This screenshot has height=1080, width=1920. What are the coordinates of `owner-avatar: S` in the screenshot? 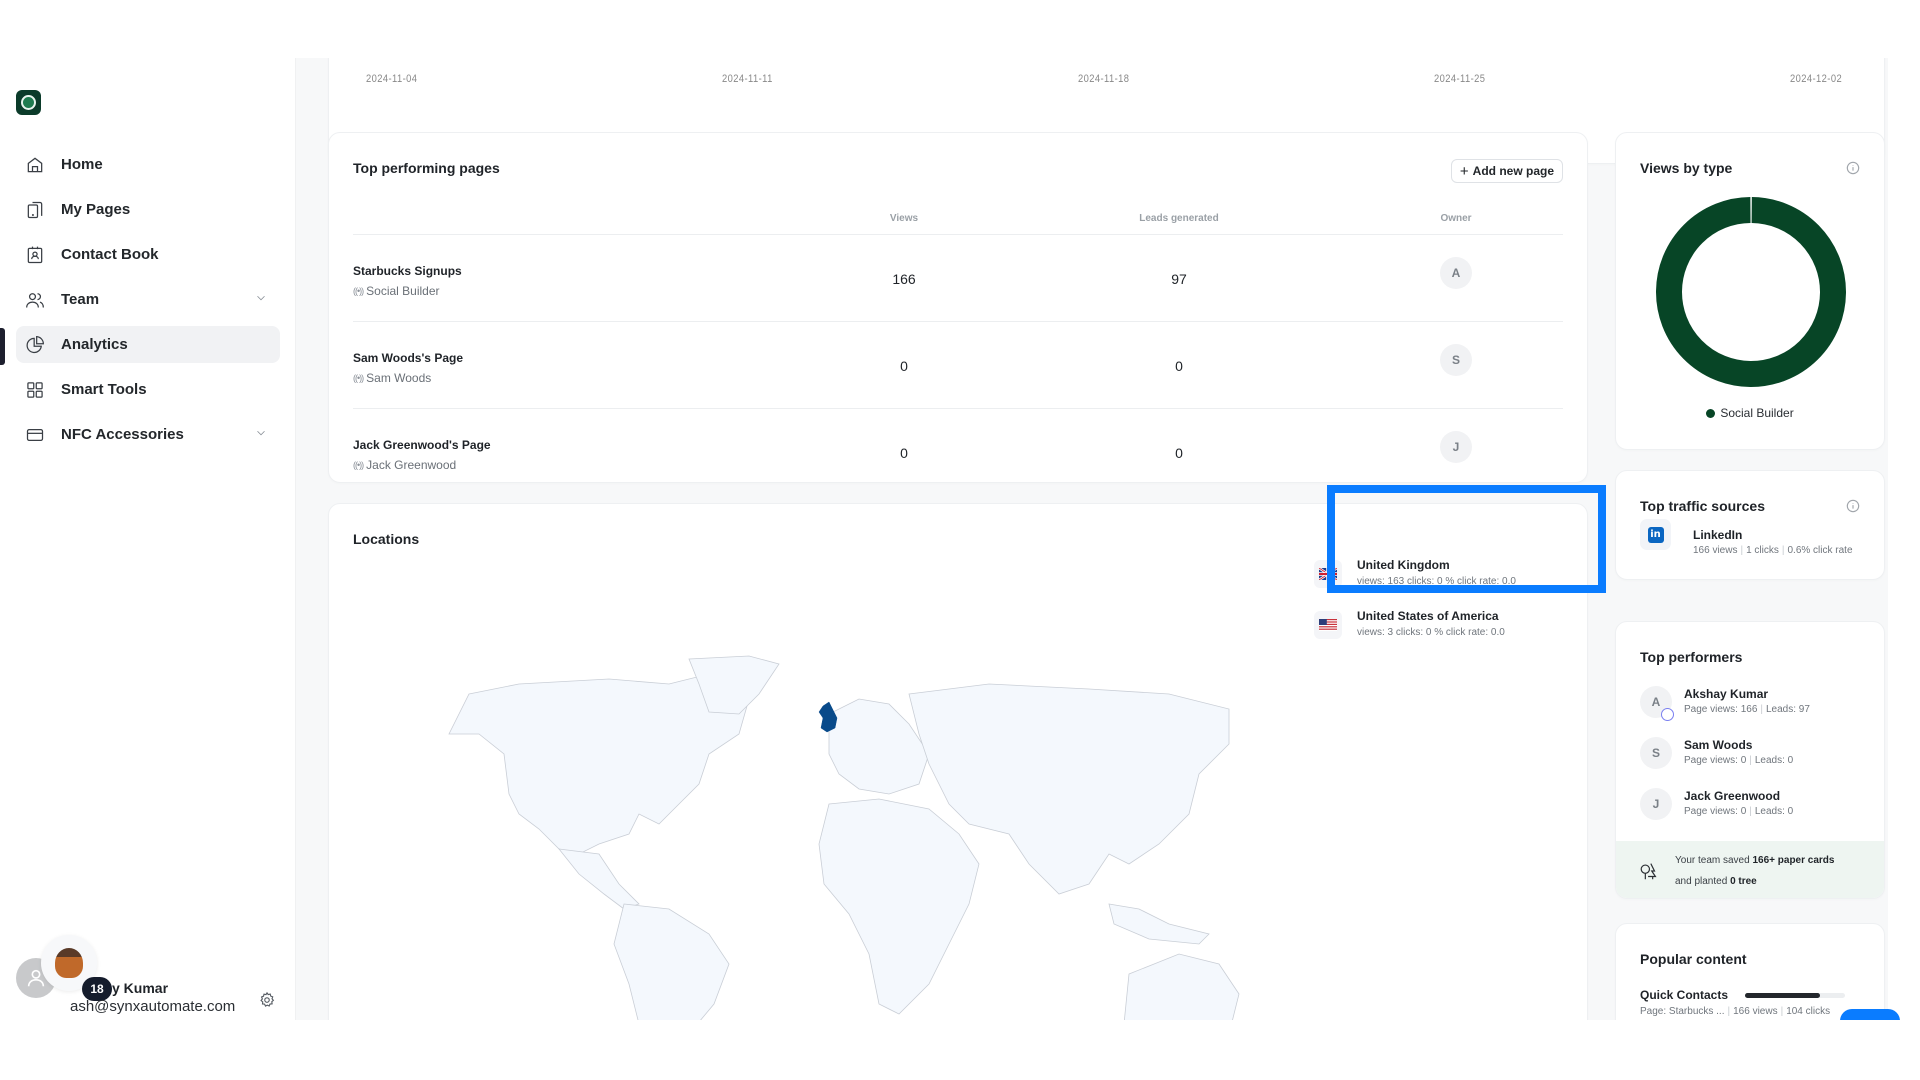 It's located at (1456, 360).